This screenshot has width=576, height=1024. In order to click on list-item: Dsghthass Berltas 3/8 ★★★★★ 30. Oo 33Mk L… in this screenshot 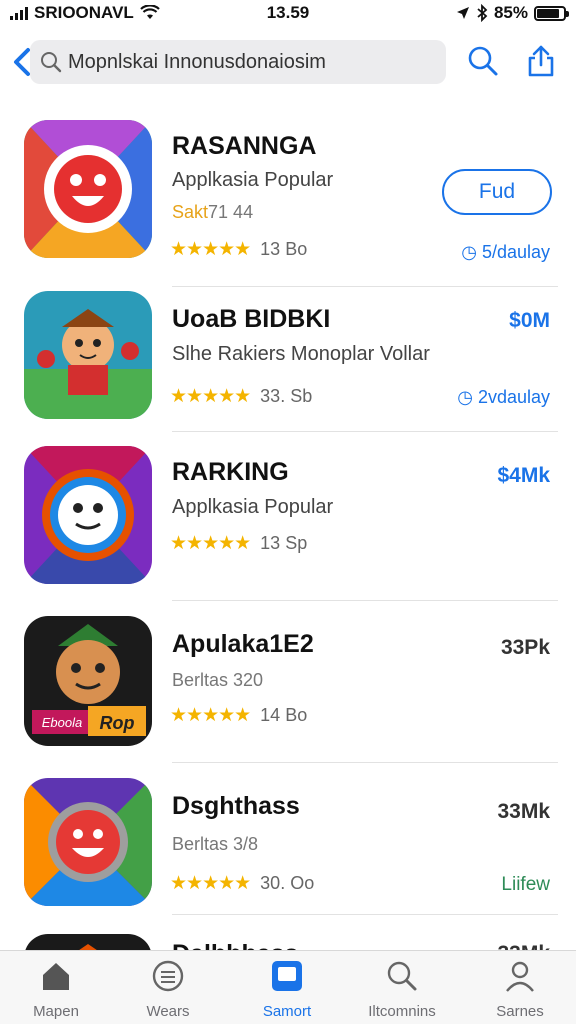, I will do `click(288, 853)`.